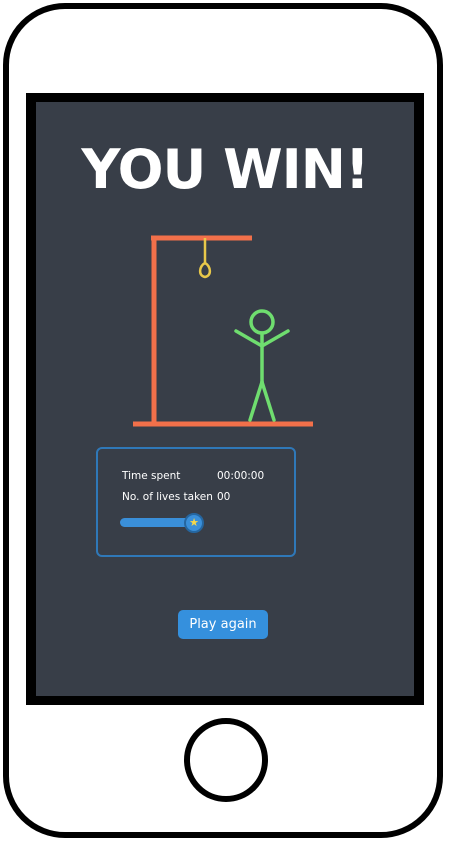 Image resolution: width=452 pixels, height=847 pixels. I want to click on lives-taken-label: No. of lives taken, so click(167, 497).